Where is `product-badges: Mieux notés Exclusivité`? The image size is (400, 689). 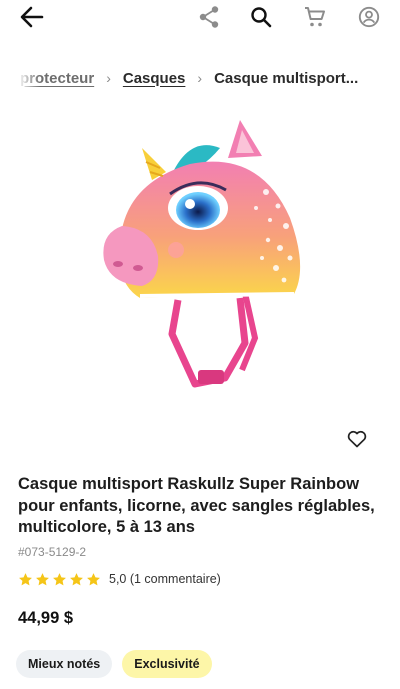 product-badges: Mieux notés Exclusivité is located at coordinates (114, 664).